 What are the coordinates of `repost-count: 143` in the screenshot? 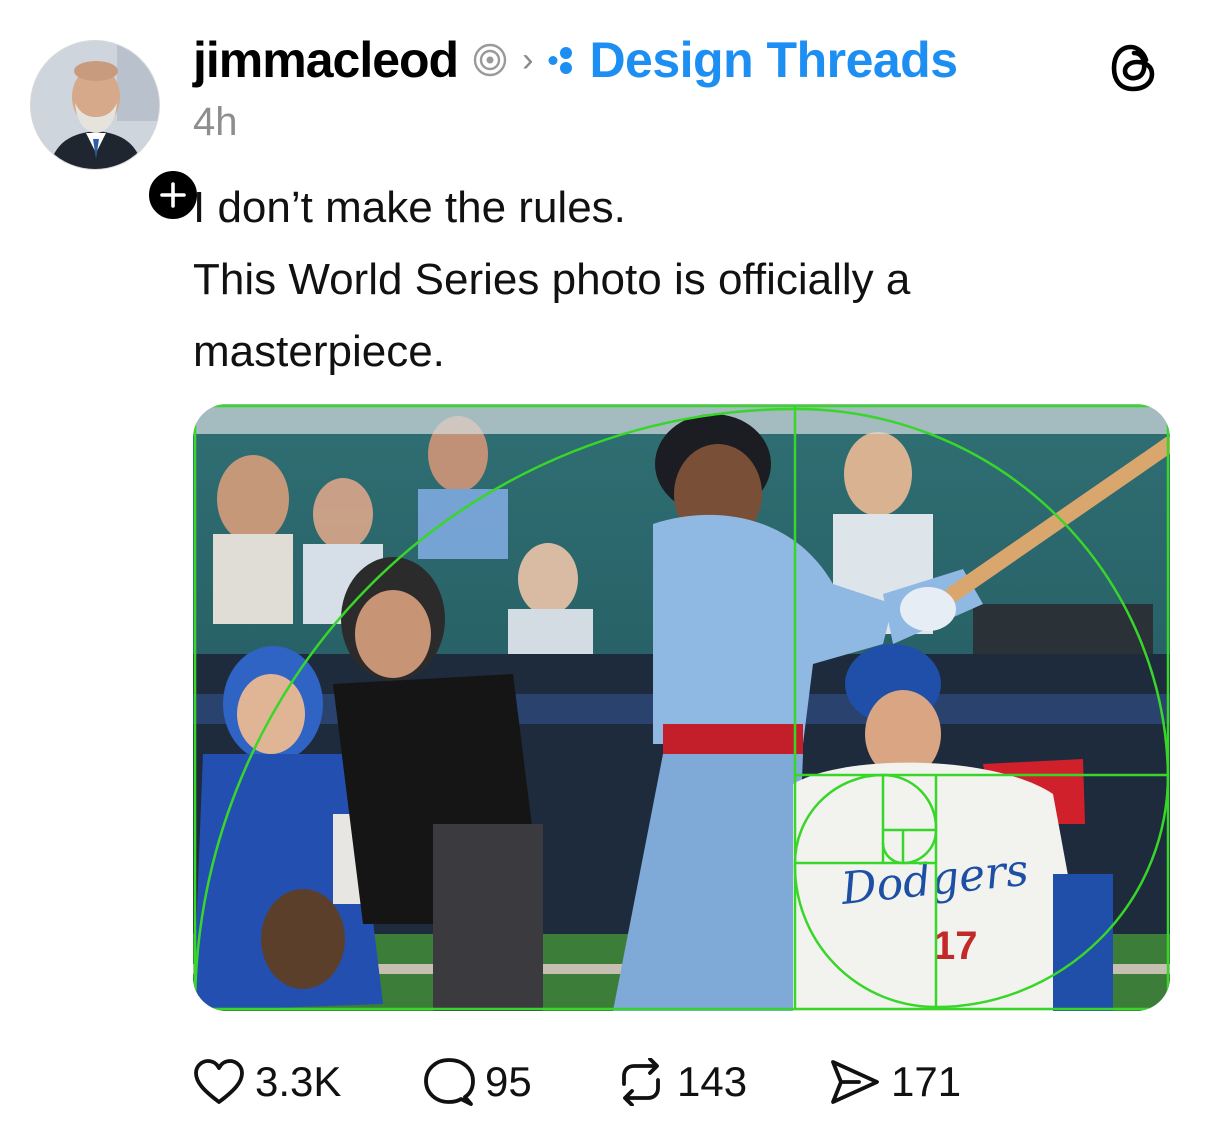 It's located at (712, 1081).